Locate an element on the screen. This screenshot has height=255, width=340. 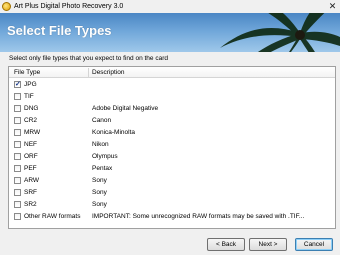
file-type-label: JPG is located at coordinates (30, 84).